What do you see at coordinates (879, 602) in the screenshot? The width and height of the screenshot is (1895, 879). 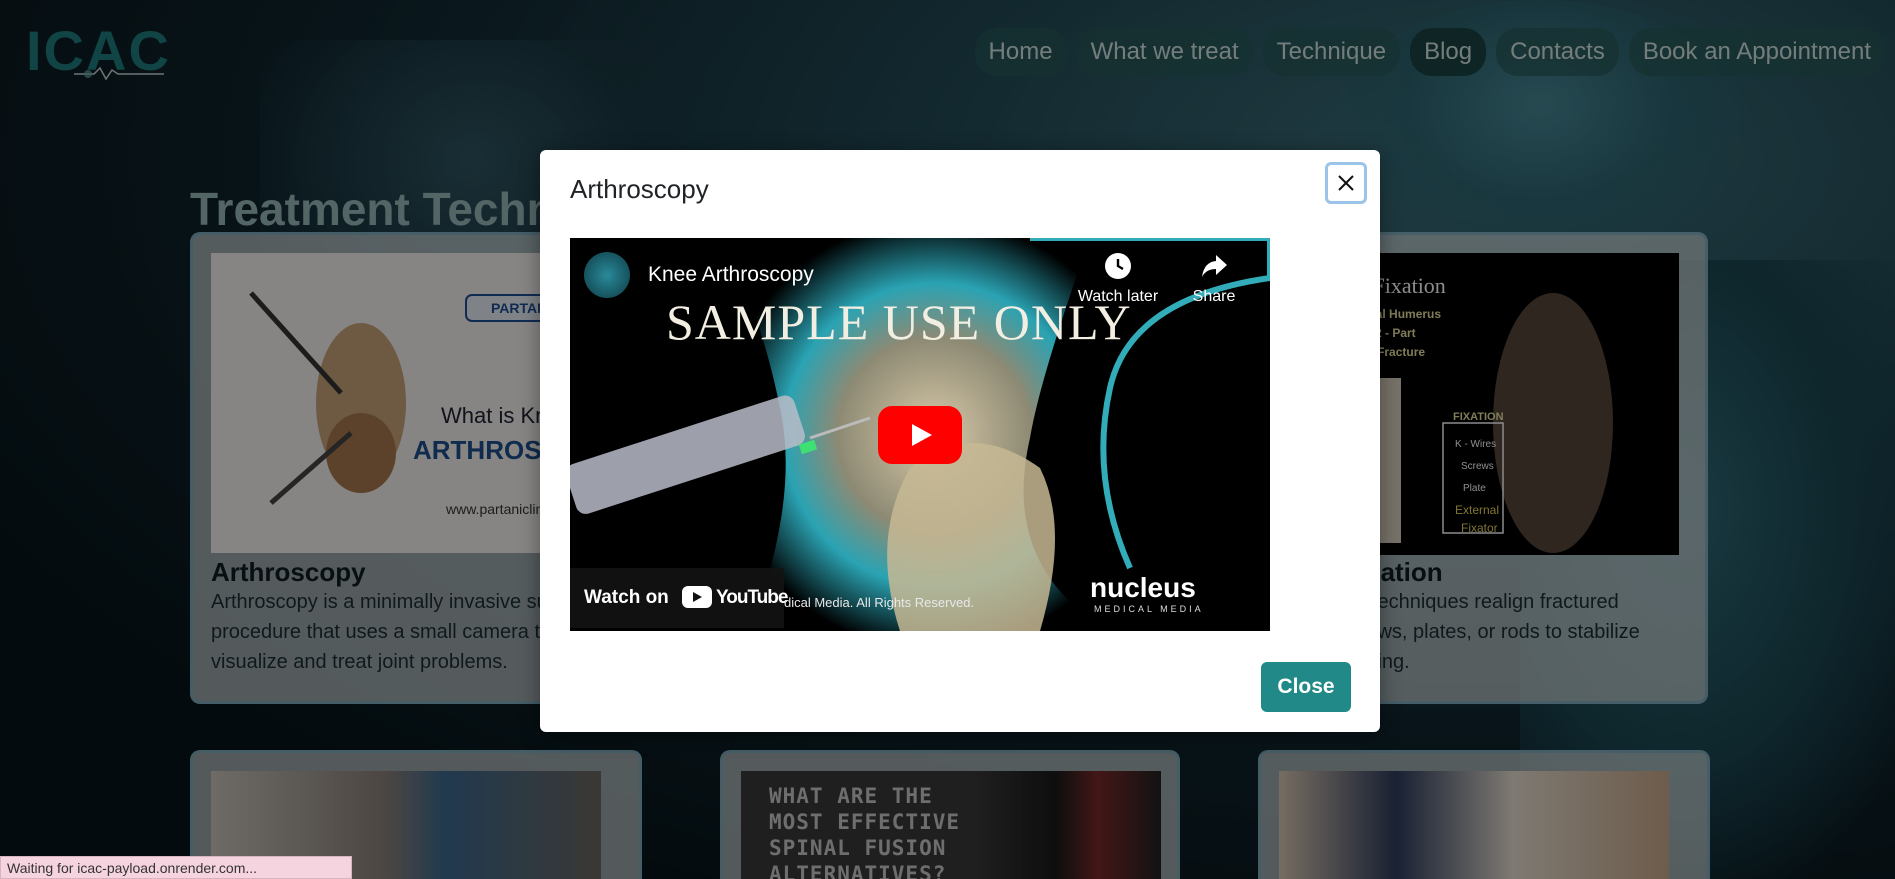 I see `copyright-text: dical Media. All Rights Reserved.` at bounding box center [879, 602].